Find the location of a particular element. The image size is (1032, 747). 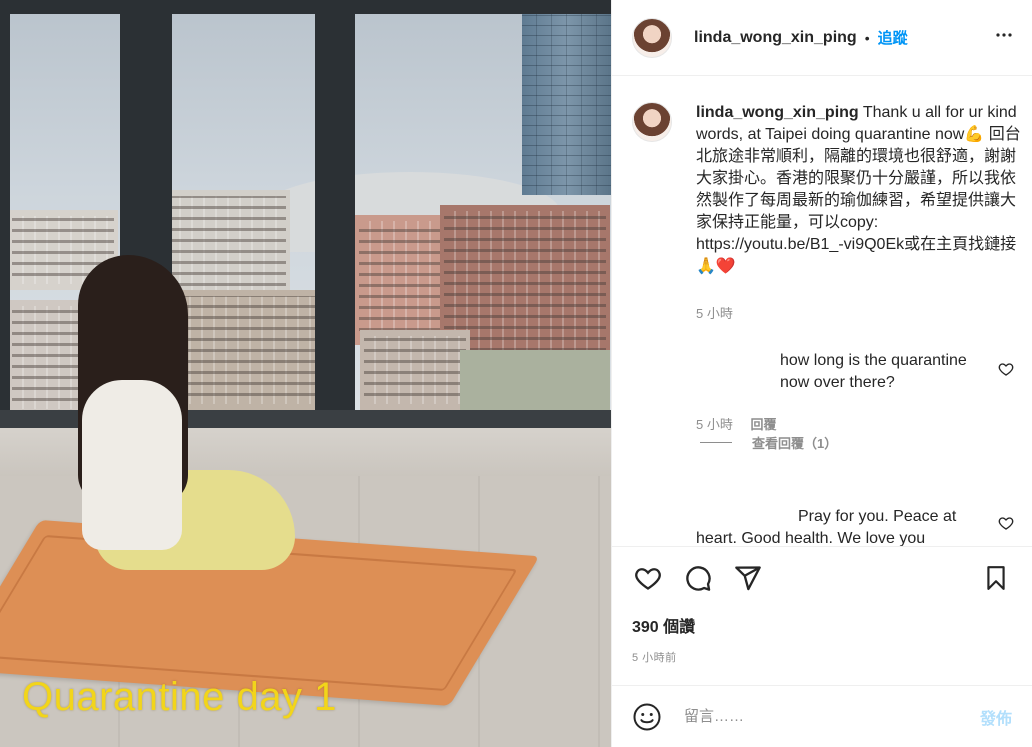

action-bar is located at coordinates (822, 577).